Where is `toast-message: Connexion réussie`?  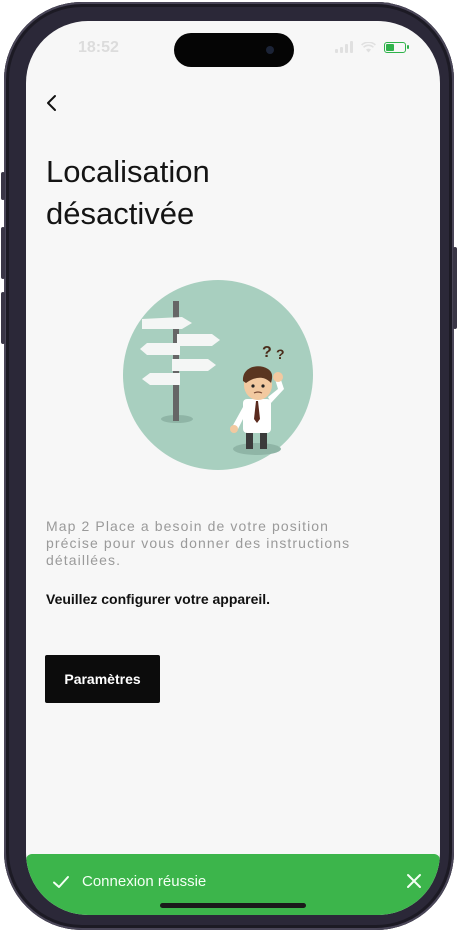 toast-message: Connexion réussie is located at coordinates (144, 881).